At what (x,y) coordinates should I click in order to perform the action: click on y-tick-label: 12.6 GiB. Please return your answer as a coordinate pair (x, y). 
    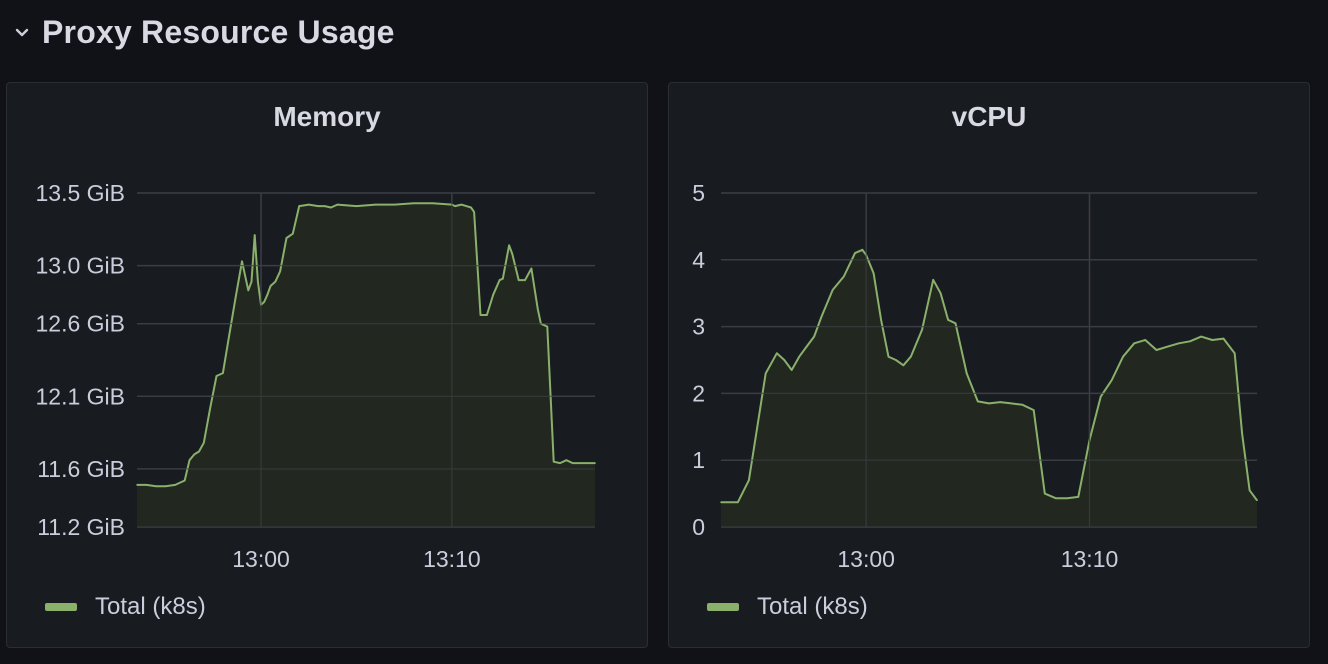
    Looking at the image, I should click on (81, 324).